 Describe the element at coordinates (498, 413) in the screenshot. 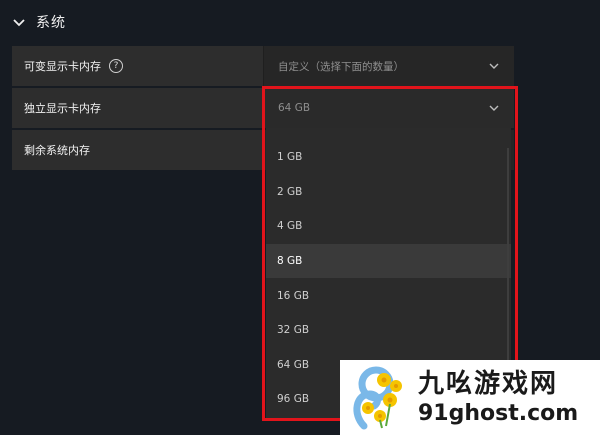

I see `watermark-url: 91ghost.com` at that location.